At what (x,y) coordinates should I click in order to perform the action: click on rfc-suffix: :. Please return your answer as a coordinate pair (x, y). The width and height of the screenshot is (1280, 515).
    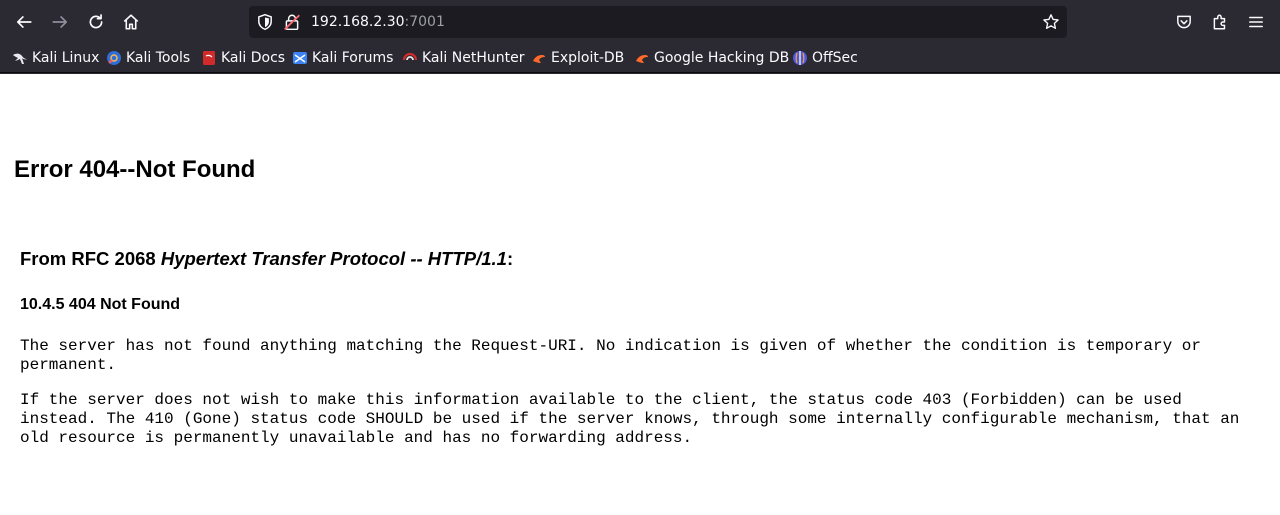
    Looking at the image, I should click on (510, 258).